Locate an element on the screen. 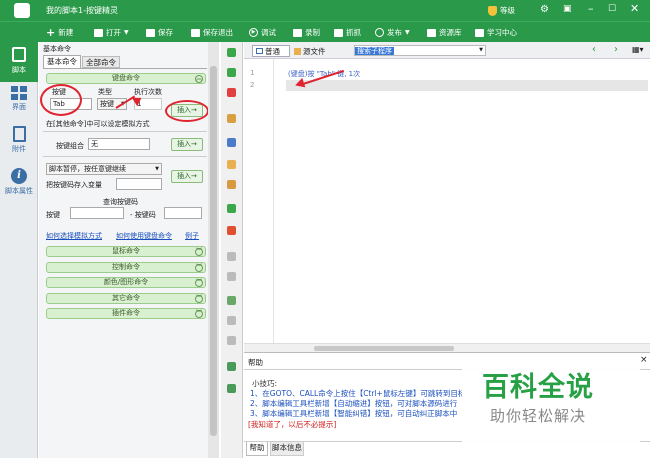  section-control: 控制命令 ︾ is located at coordinates (126, 267).